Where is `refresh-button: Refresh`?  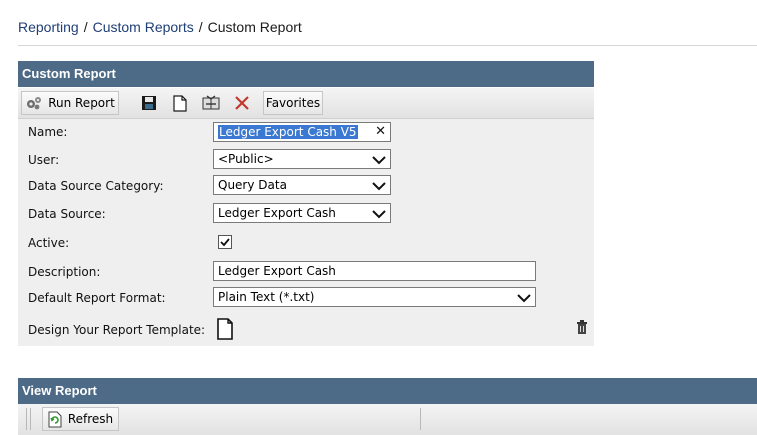
refresh-button: Refresh is located at coordinates (80, 419).